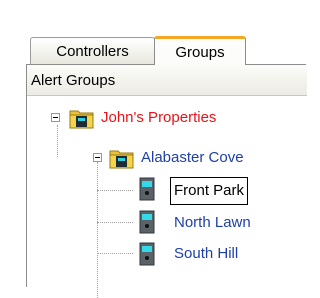 The image size is (320, 298). What do you see at coordinates (167, 80) in the screenshot?
I see `panel-header: Alert Groups` at bounding box center [167, 80].